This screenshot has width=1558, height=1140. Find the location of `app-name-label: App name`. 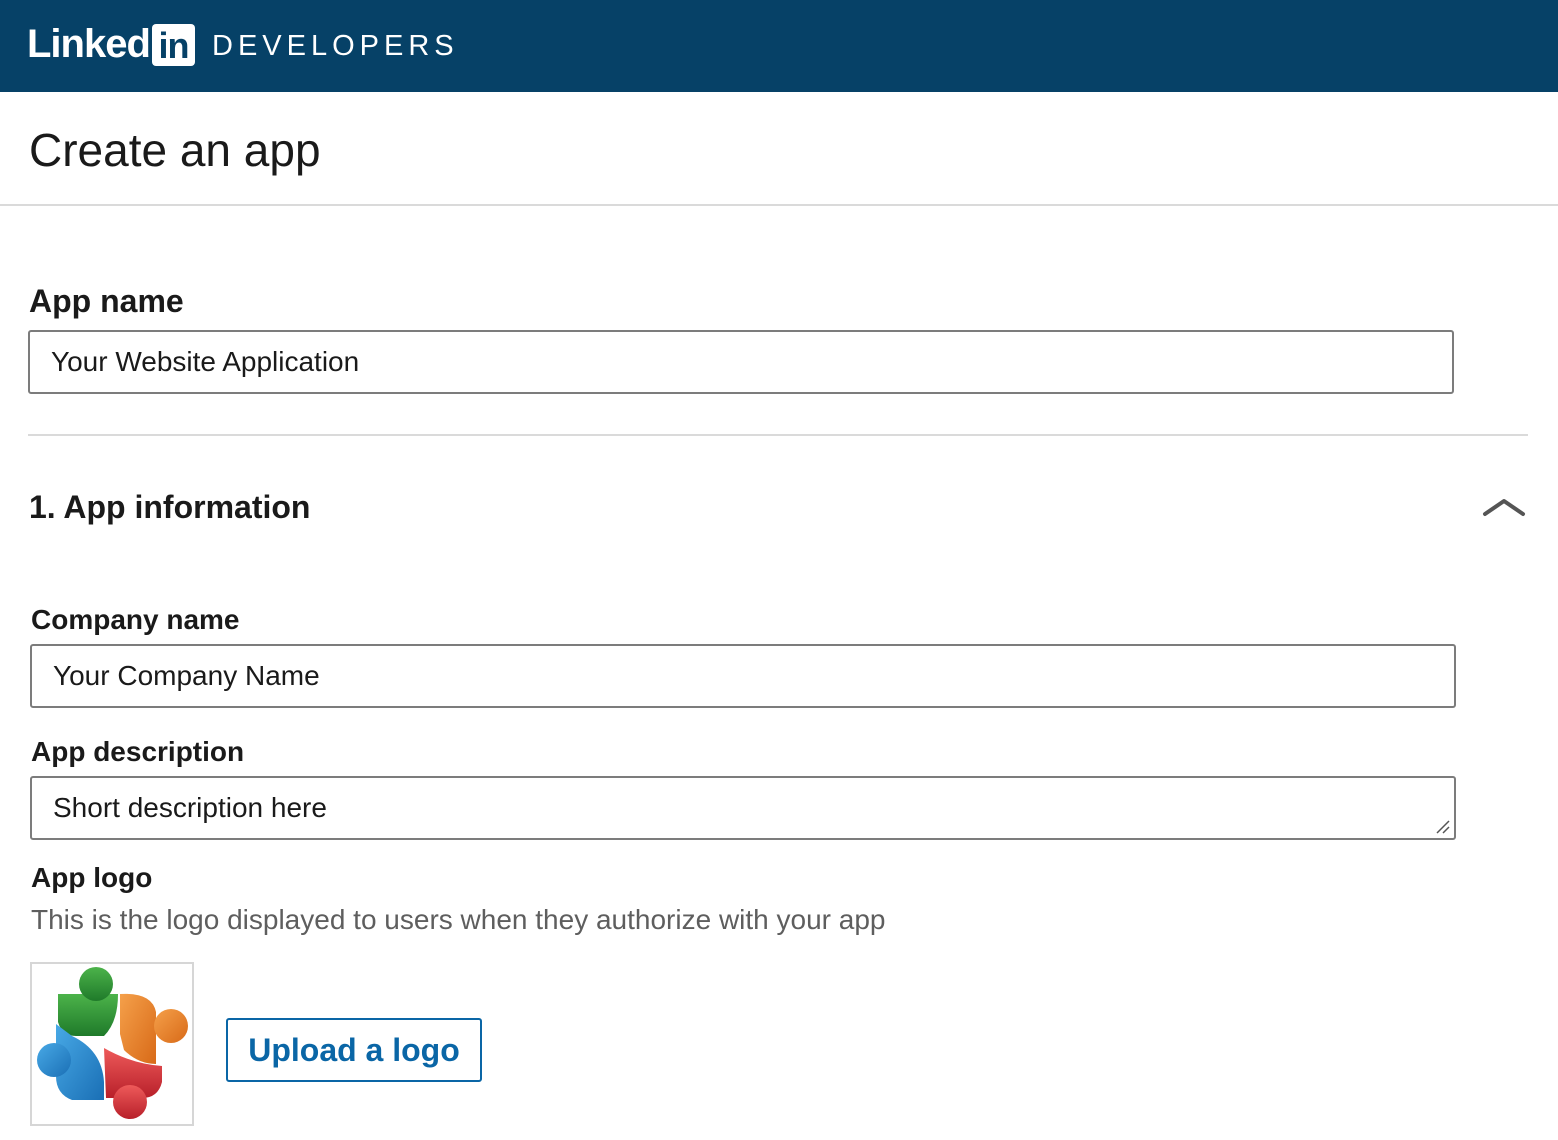

app-name-label: App name is located at coordinates (106, 301).